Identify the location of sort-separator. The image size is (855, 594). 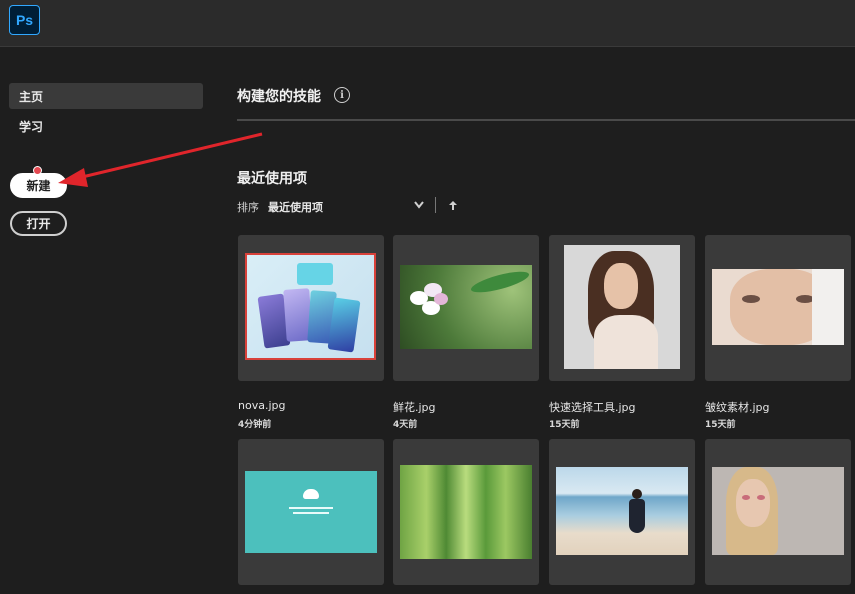
(435, 205).